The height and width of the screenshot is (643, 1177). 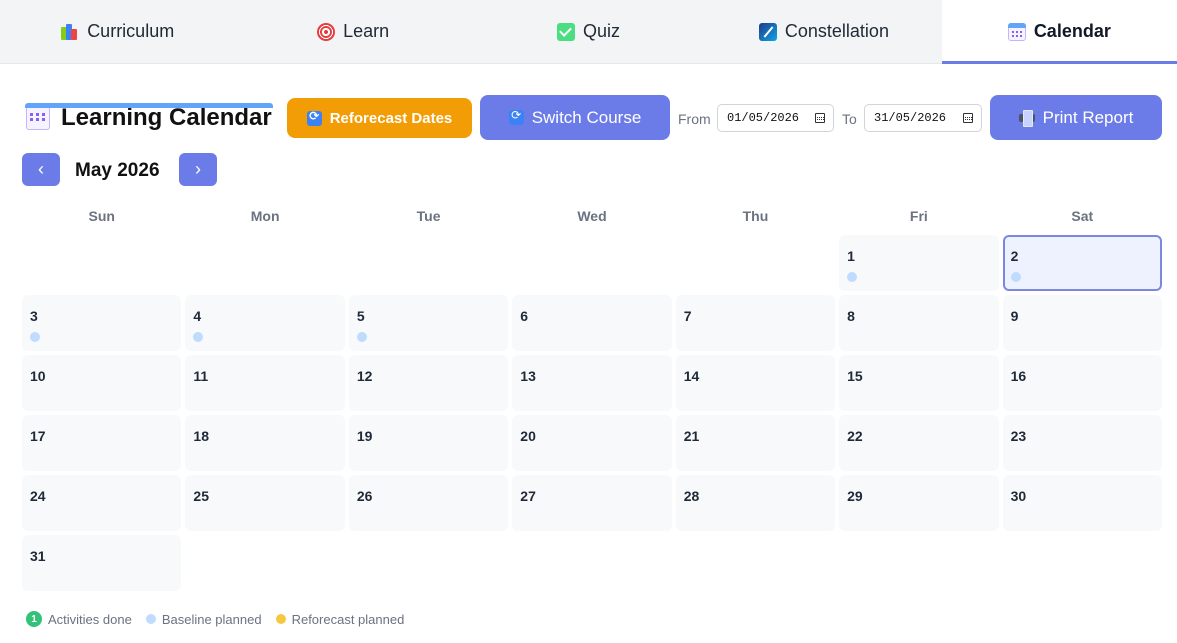 I want to click on tab-quiz: Quiz, so click(x=588, y=31).